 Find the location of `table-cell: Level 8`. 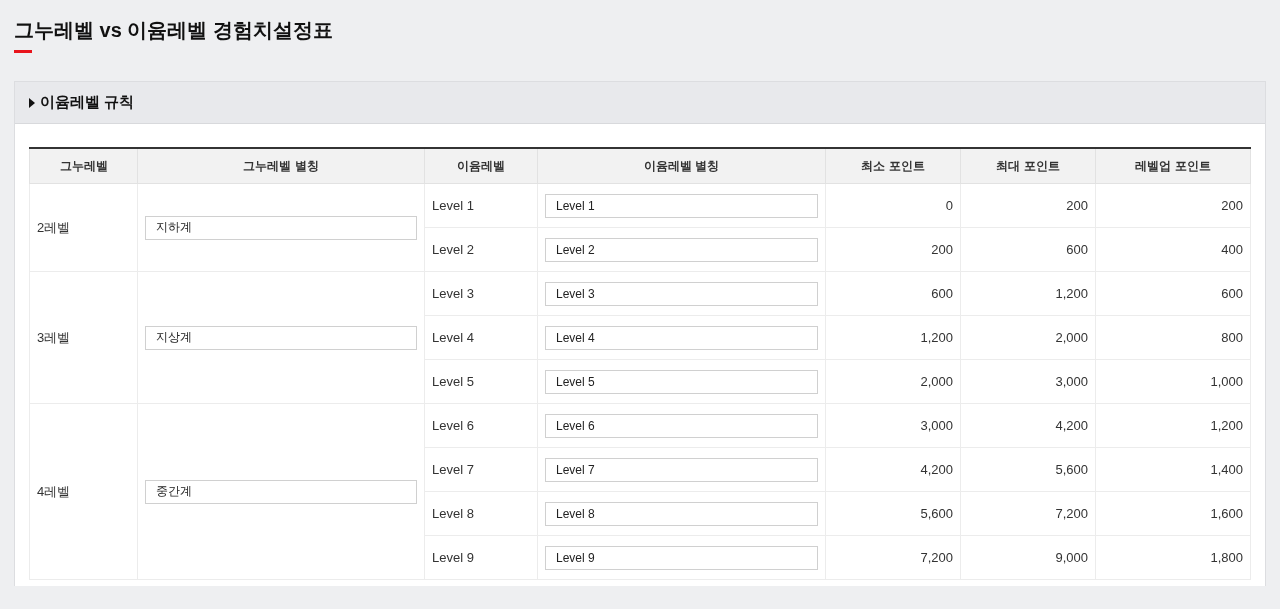

table-cell: Level 8 is located at coordinates (481, 513).